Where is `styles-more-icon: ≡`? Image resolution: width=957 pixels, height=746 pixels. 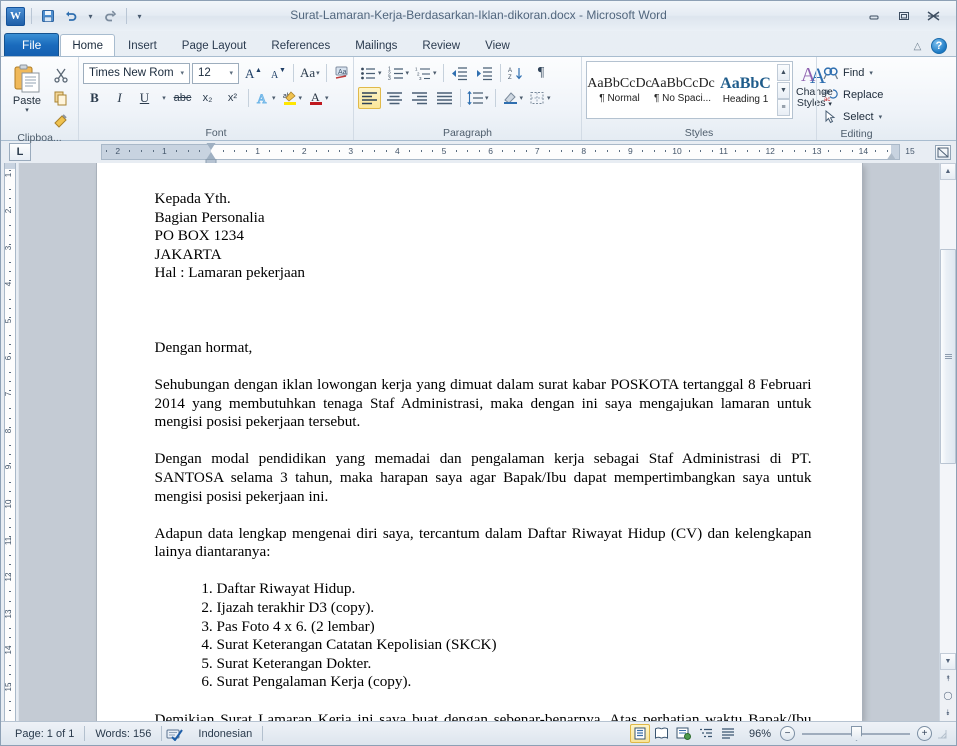 styles-more-icon: ≡ is located at coordinates (783, 107).